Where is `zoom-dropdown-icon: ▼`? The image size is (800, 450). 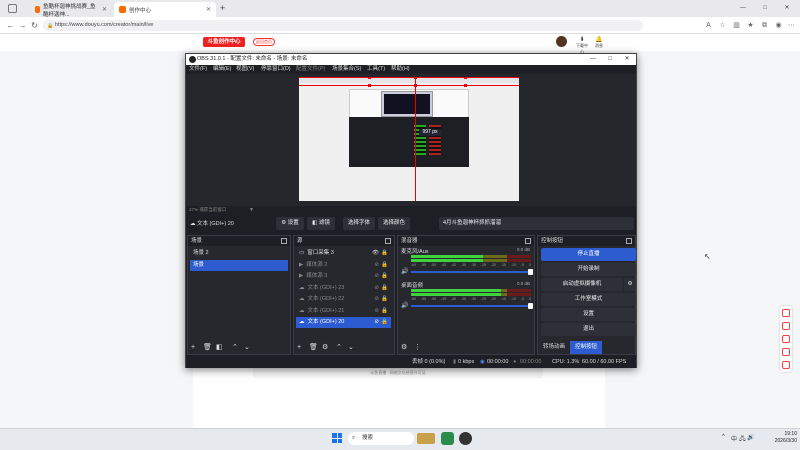 zoom-dropdown-icon: ▼ is located at coordinates (251, 210).